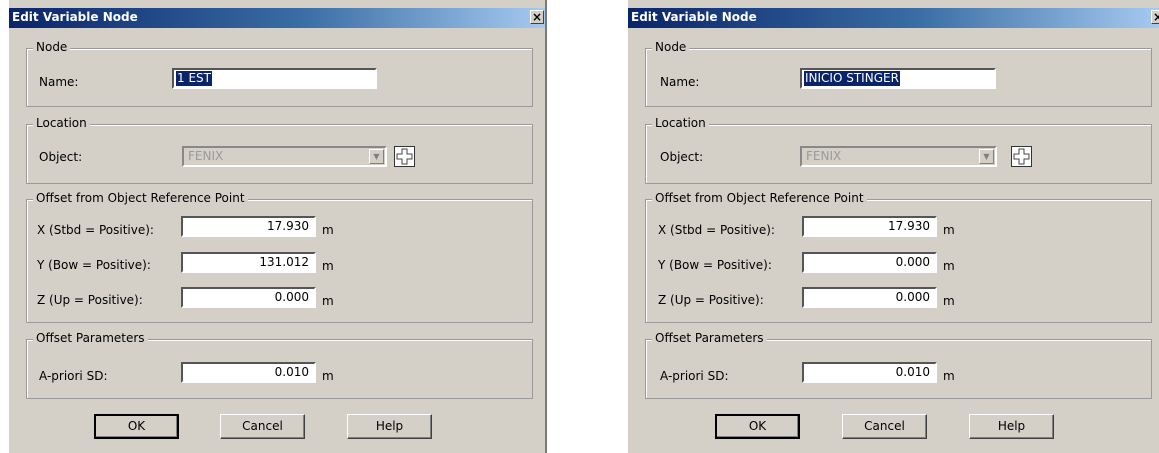  Describe the element at coordinates (869, 262) in the screenshot. I see `y-input: 0.000` at that location.